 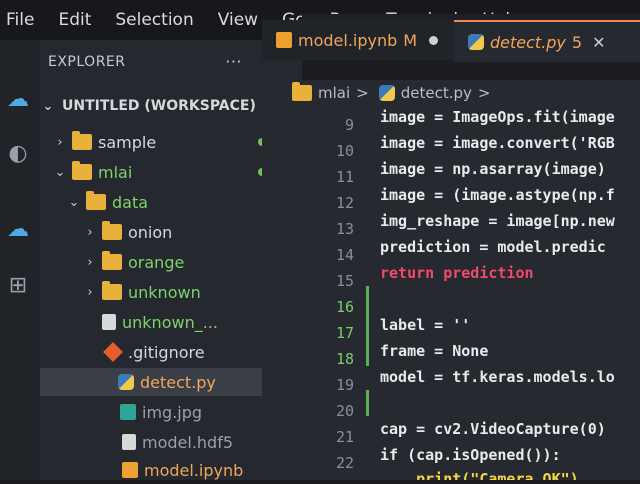 I want to click on line-number: 15, so click(x=344, y=281).